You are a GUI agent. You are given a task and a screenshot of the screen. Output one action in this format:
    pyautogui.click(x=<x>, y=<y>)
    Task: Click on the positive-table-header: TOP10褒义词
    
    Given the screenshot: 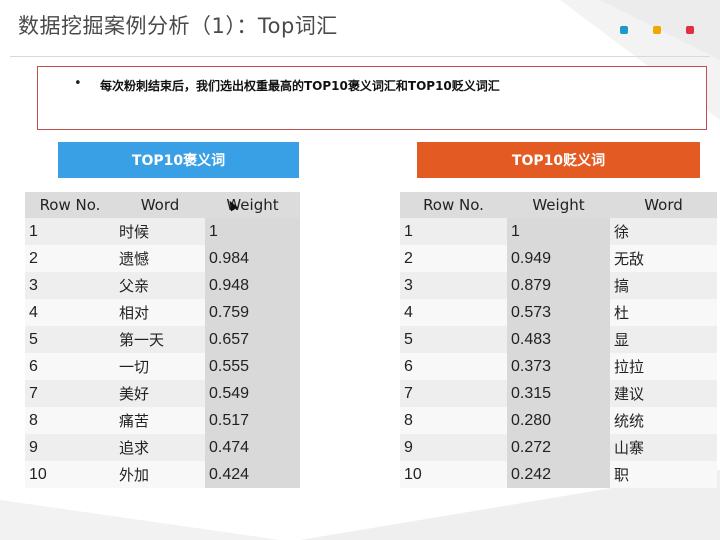 What is the action you would take?
    pyautogui.click(x=178, y=160)
    